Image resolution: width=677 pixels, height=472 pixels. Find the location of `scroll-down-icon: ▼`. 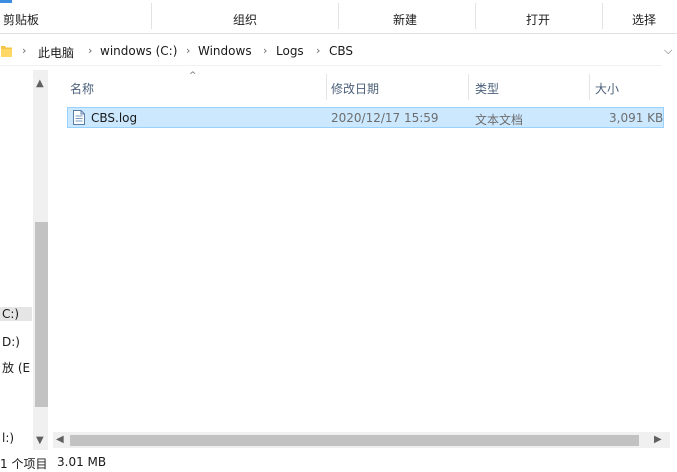

scroll-down-icon: ▼ is located at coordinates (40, 440).